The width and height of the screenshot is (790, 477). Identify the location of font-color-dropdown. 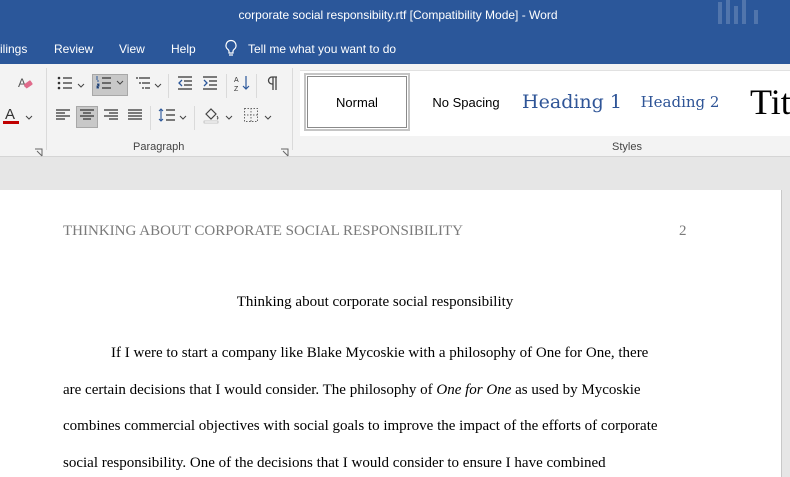
(29, 117).